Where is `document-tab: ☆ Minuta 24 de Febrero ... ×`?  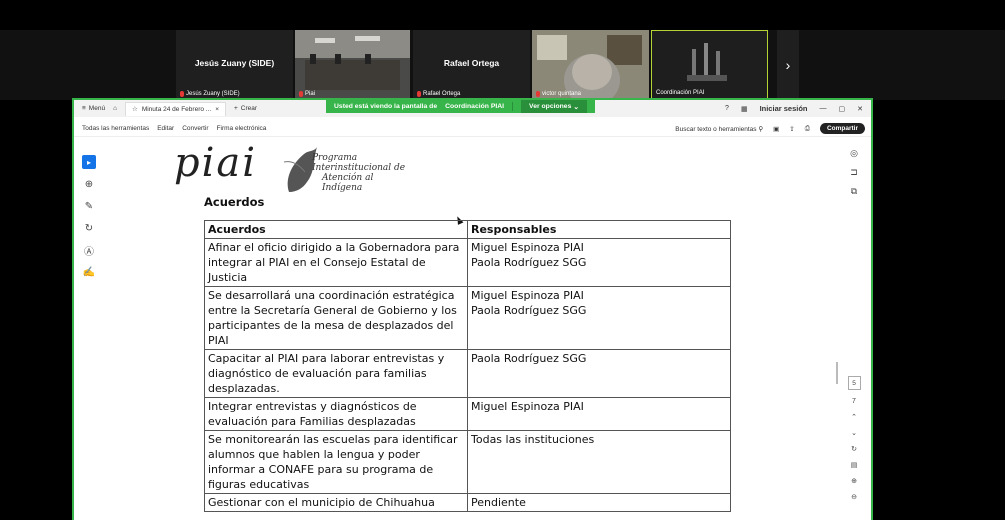 document-tab: ☆ Minuta 24 de Febrero ... × is located at coordinates (175, 108).